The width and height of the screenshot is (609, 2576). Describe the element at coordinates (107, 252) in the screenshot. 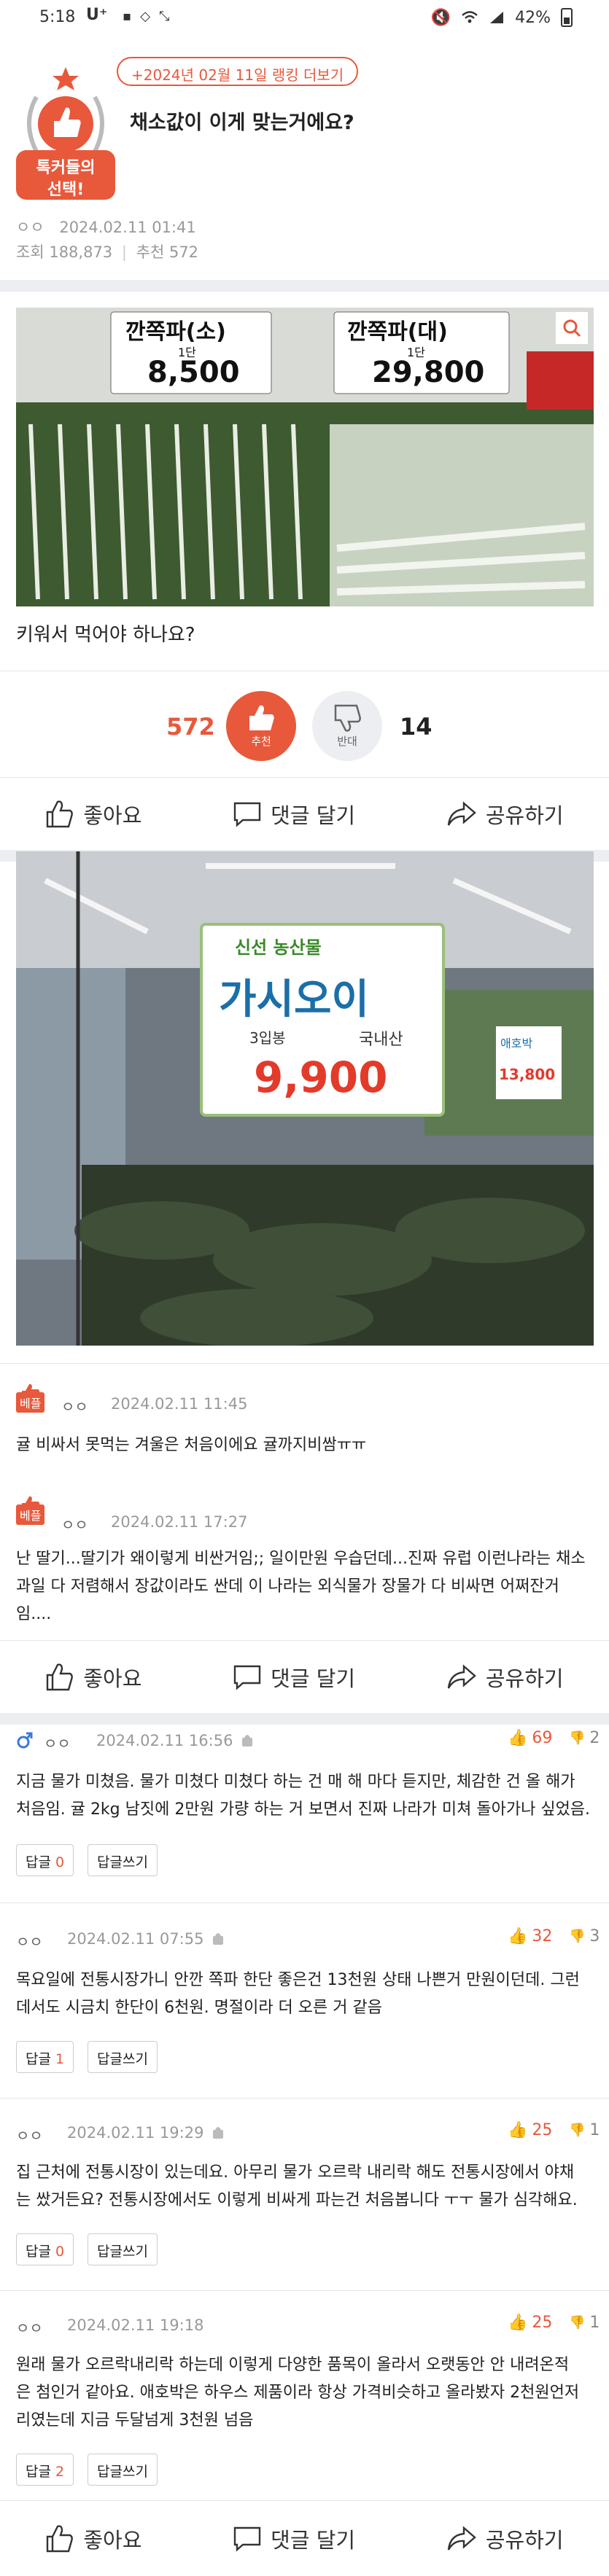

I see `post-meta-stats: 조회 188,873 | 추천 572` at that location.